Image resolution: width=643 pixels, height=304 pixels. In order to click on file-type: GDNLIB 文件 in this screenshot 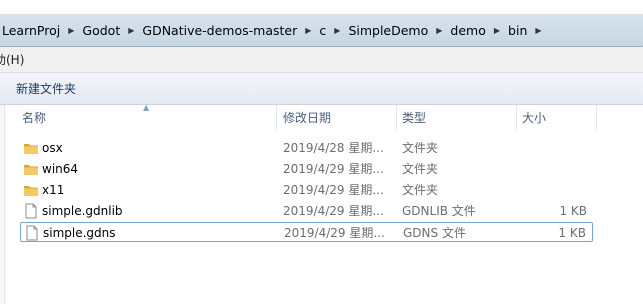, I will do `click(439, 211)`.